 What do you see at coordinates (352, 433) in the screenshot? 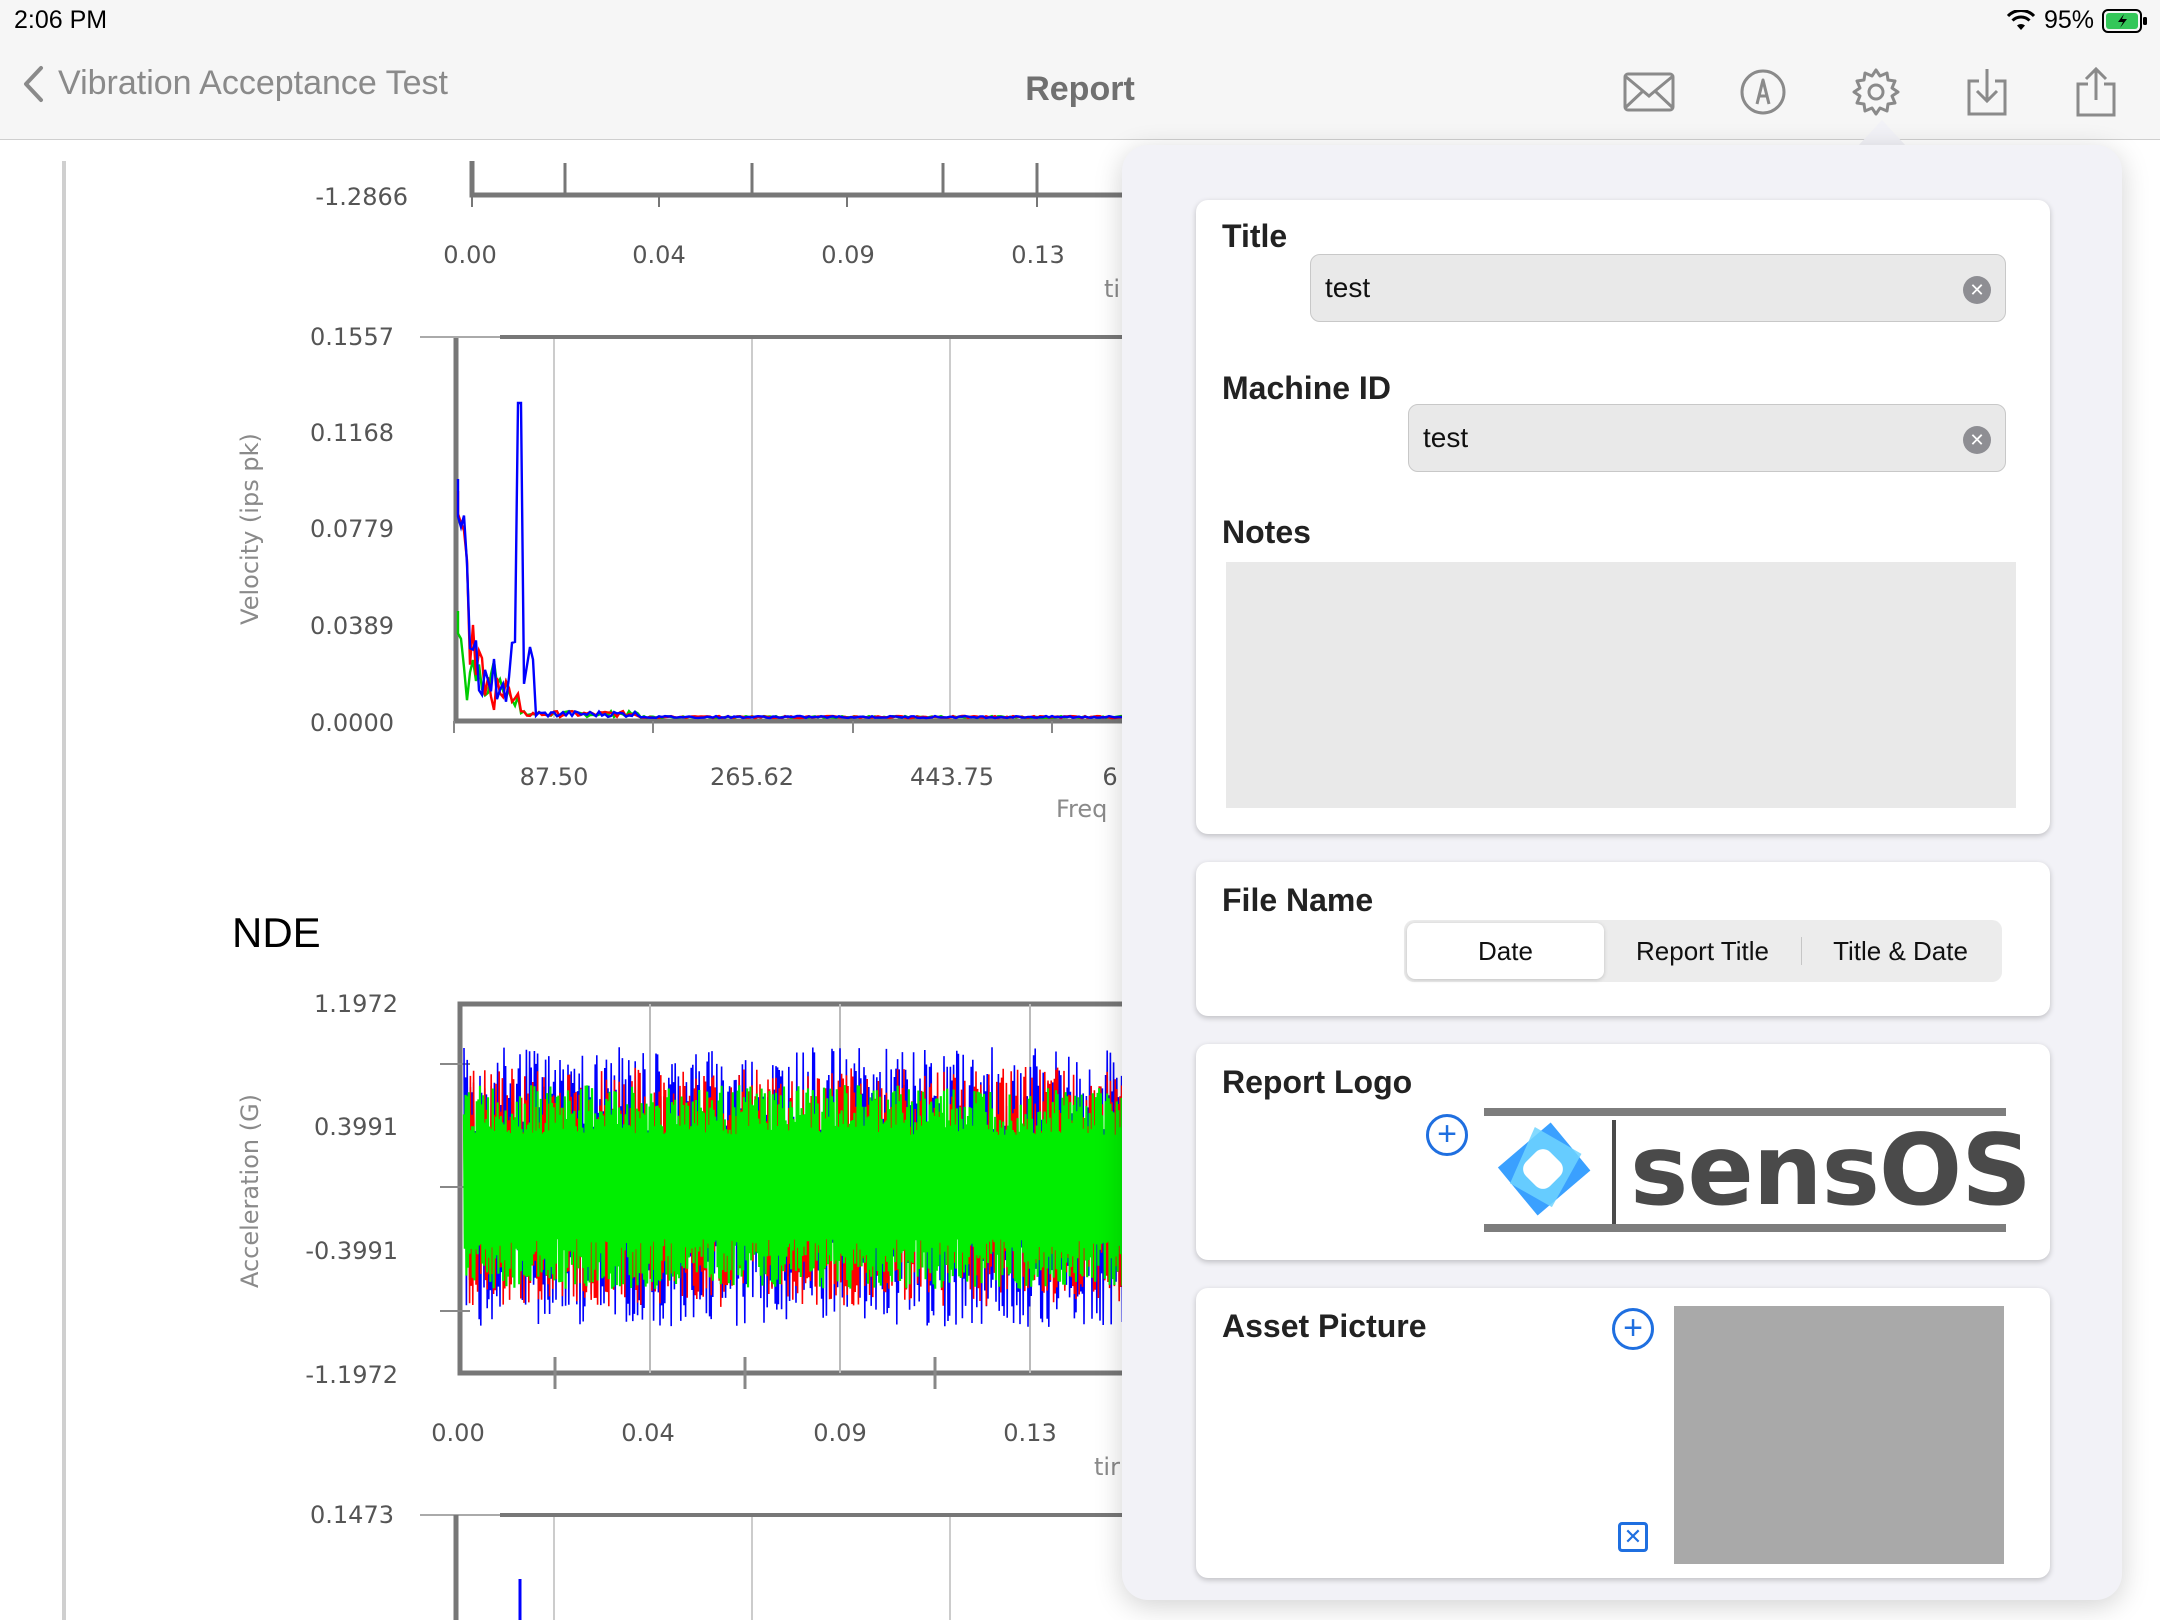
I see `chart1-y-tick: 0.1168` at bounding box center [352, 433].